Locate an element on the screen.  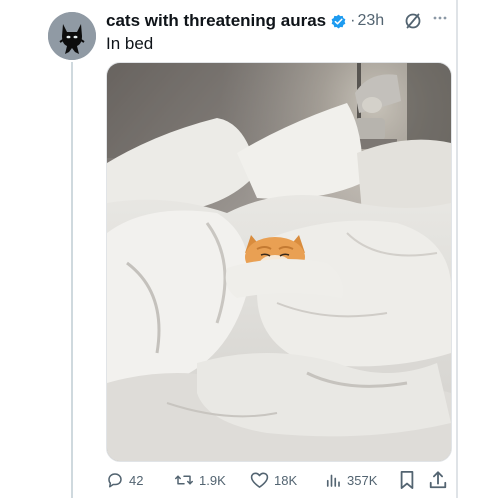
share-icon is located at coordinates (440, 480).